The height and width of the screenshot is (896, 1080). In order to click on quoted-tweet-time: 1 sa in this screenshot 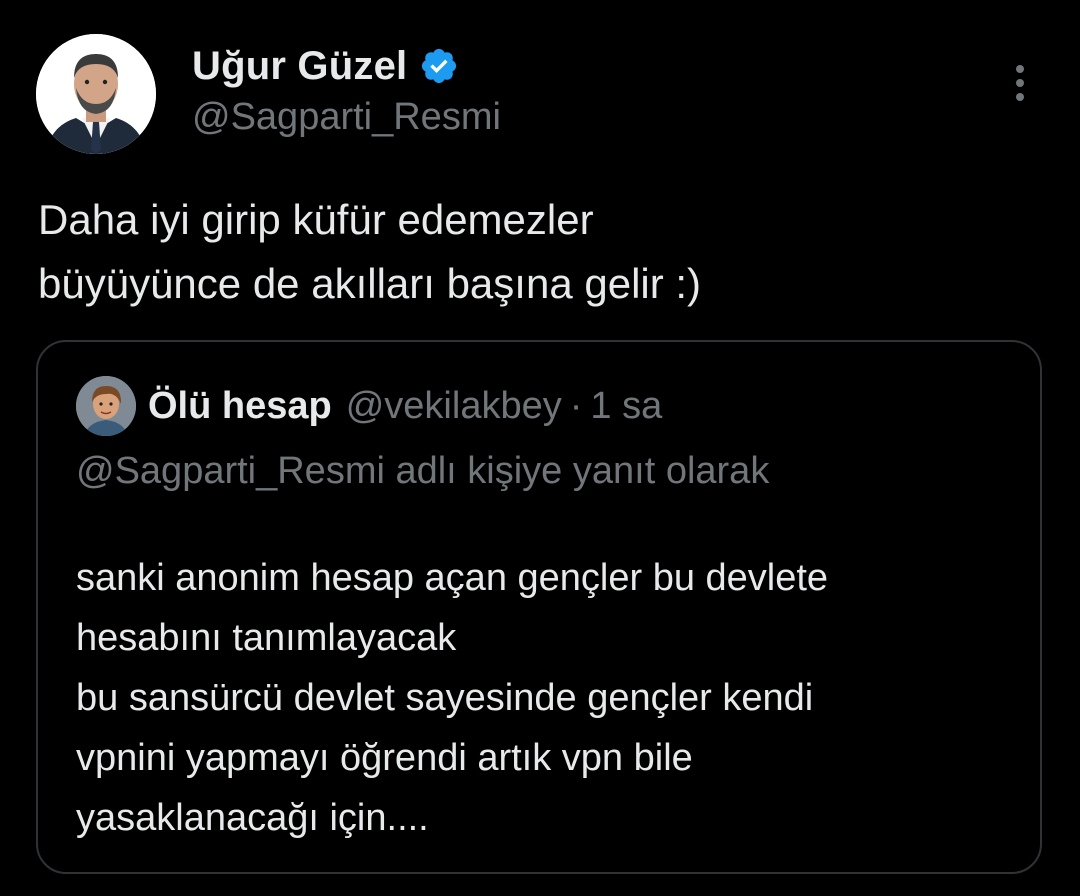, I will do `click(626, 406)`.